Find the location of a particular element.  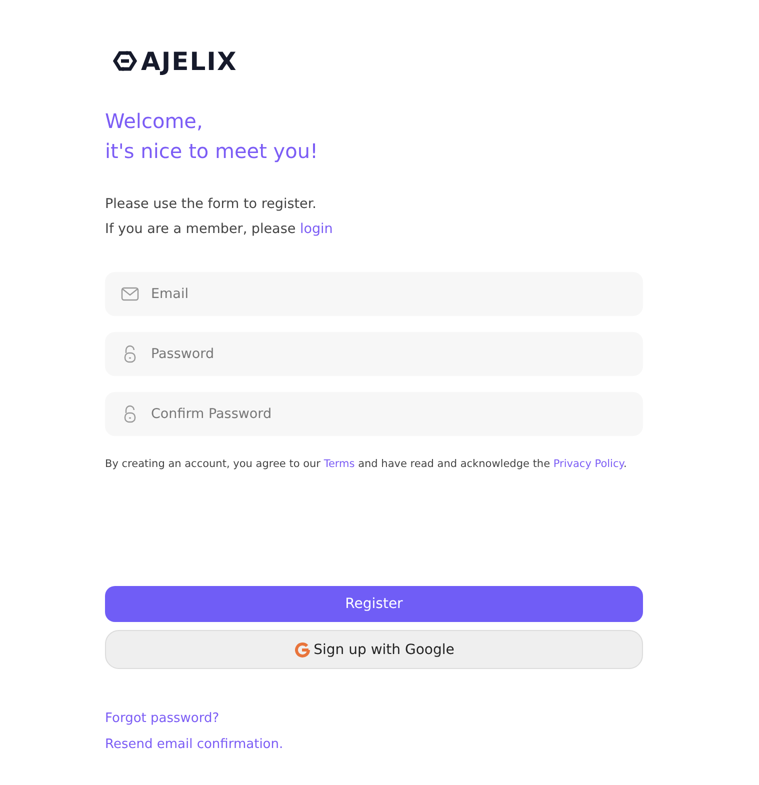

intro-text: Please use the form to register. is located at coordinates (211, 204).